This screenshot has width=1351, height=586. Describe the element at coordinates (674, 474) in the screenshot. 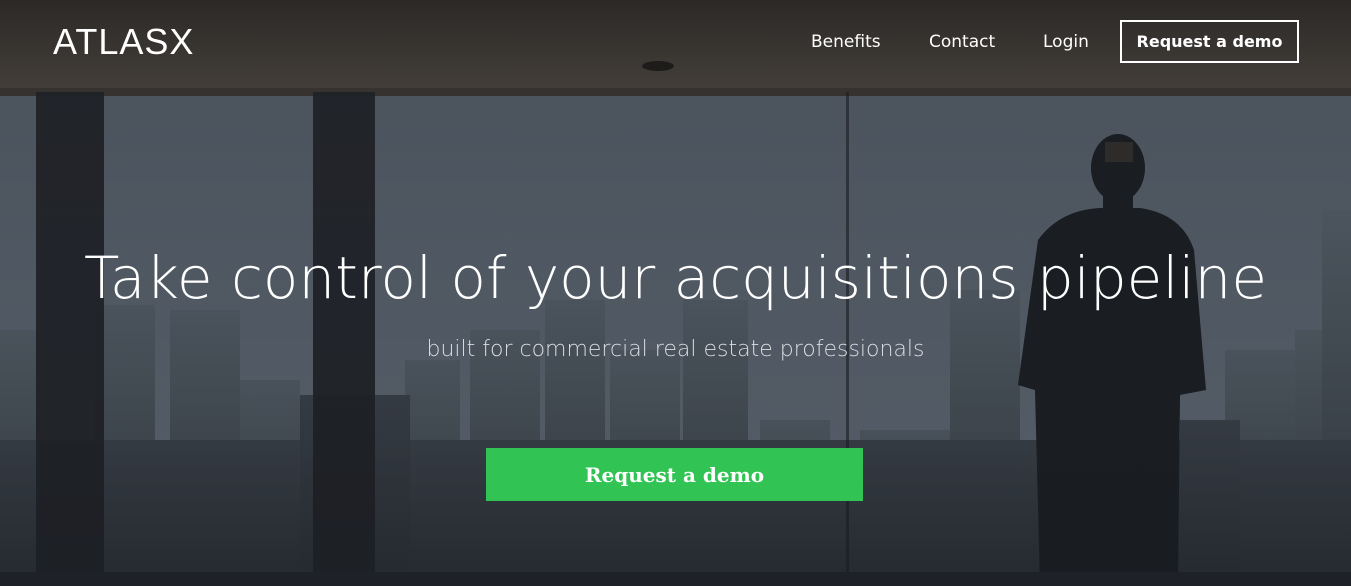

I see `hero-request-demo-button: Request a demo` at that location.